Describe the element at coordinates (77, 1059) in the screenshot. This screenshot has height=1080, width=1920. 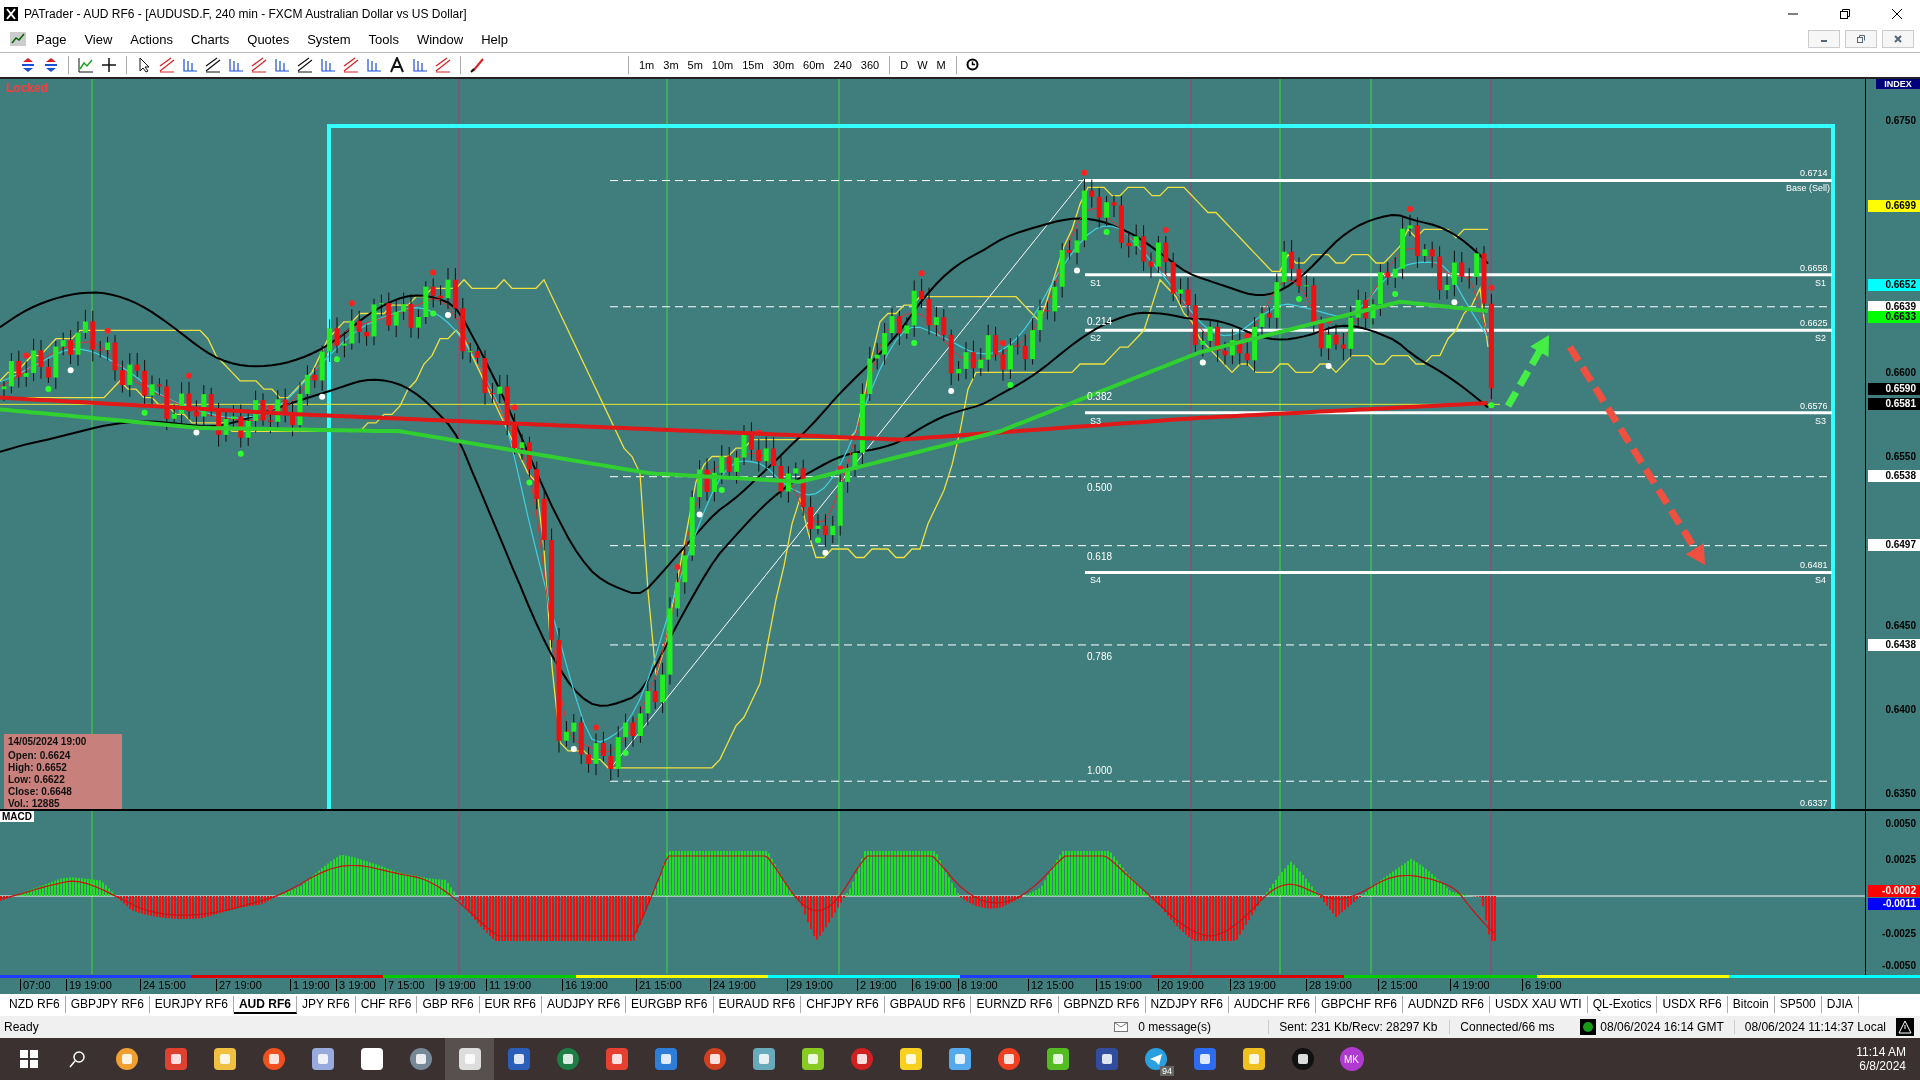
I see `search-icon` at that location.